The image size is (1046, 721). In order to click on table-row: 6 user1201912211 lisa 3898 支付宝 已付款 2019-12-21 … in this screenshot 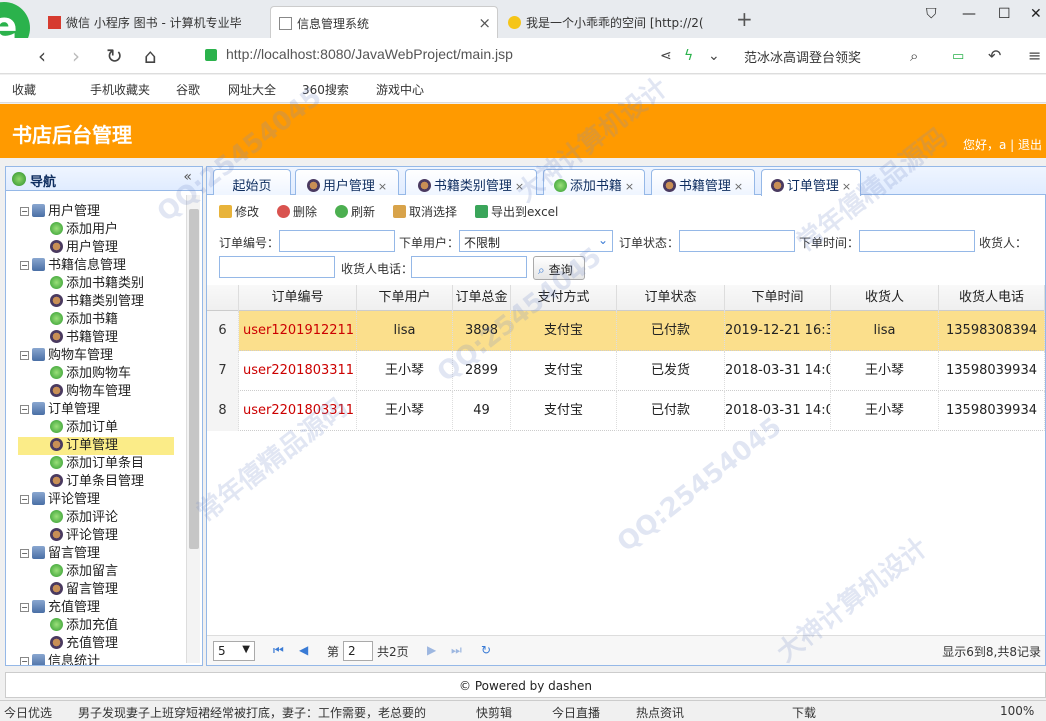, I will do `click(626, 331)`.